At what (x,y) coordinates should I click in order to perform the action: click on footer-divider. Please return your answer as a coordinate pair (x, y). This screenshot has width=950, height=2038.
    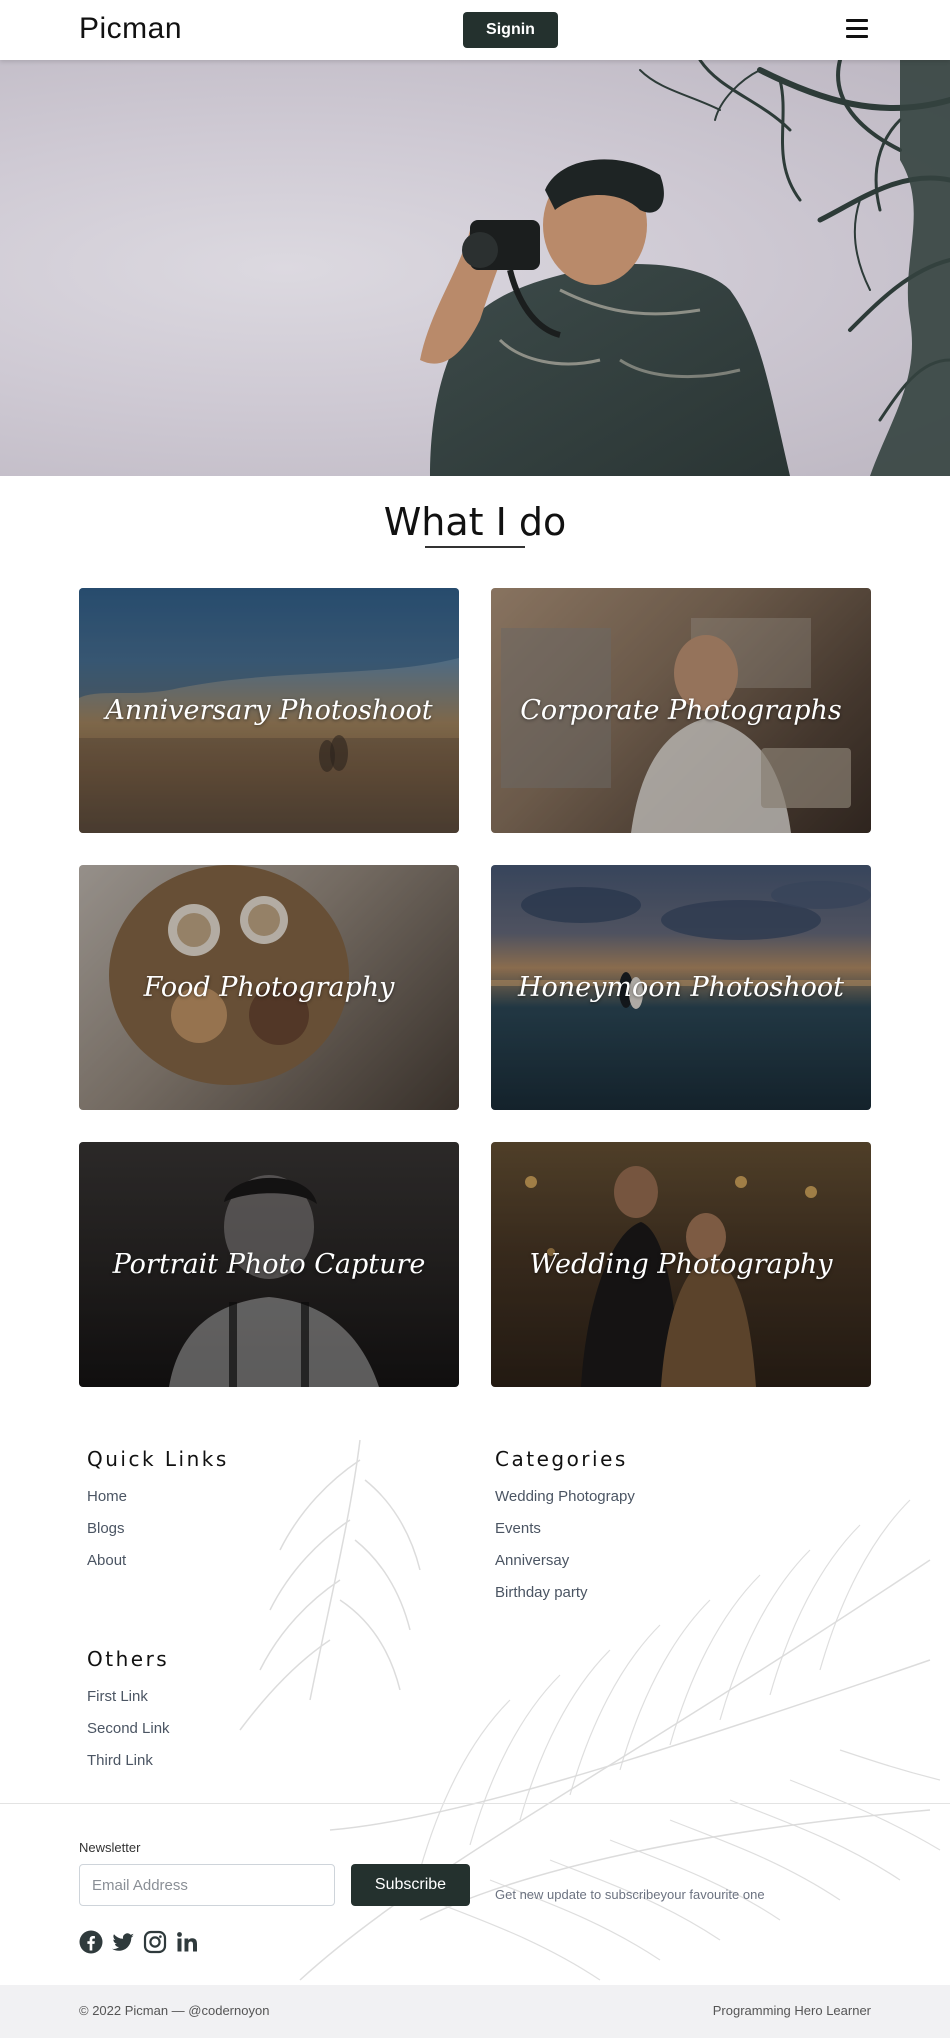
    Looking at the image, I should click on (475, 1803).